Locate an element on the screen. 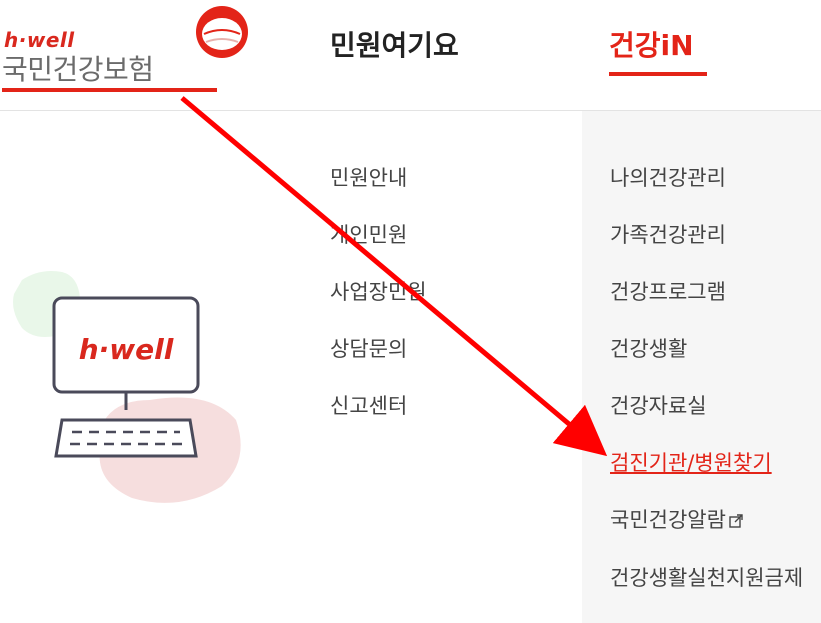  menu-item-minwon-guide: 민원안내 is located at coordinates (378, 194).